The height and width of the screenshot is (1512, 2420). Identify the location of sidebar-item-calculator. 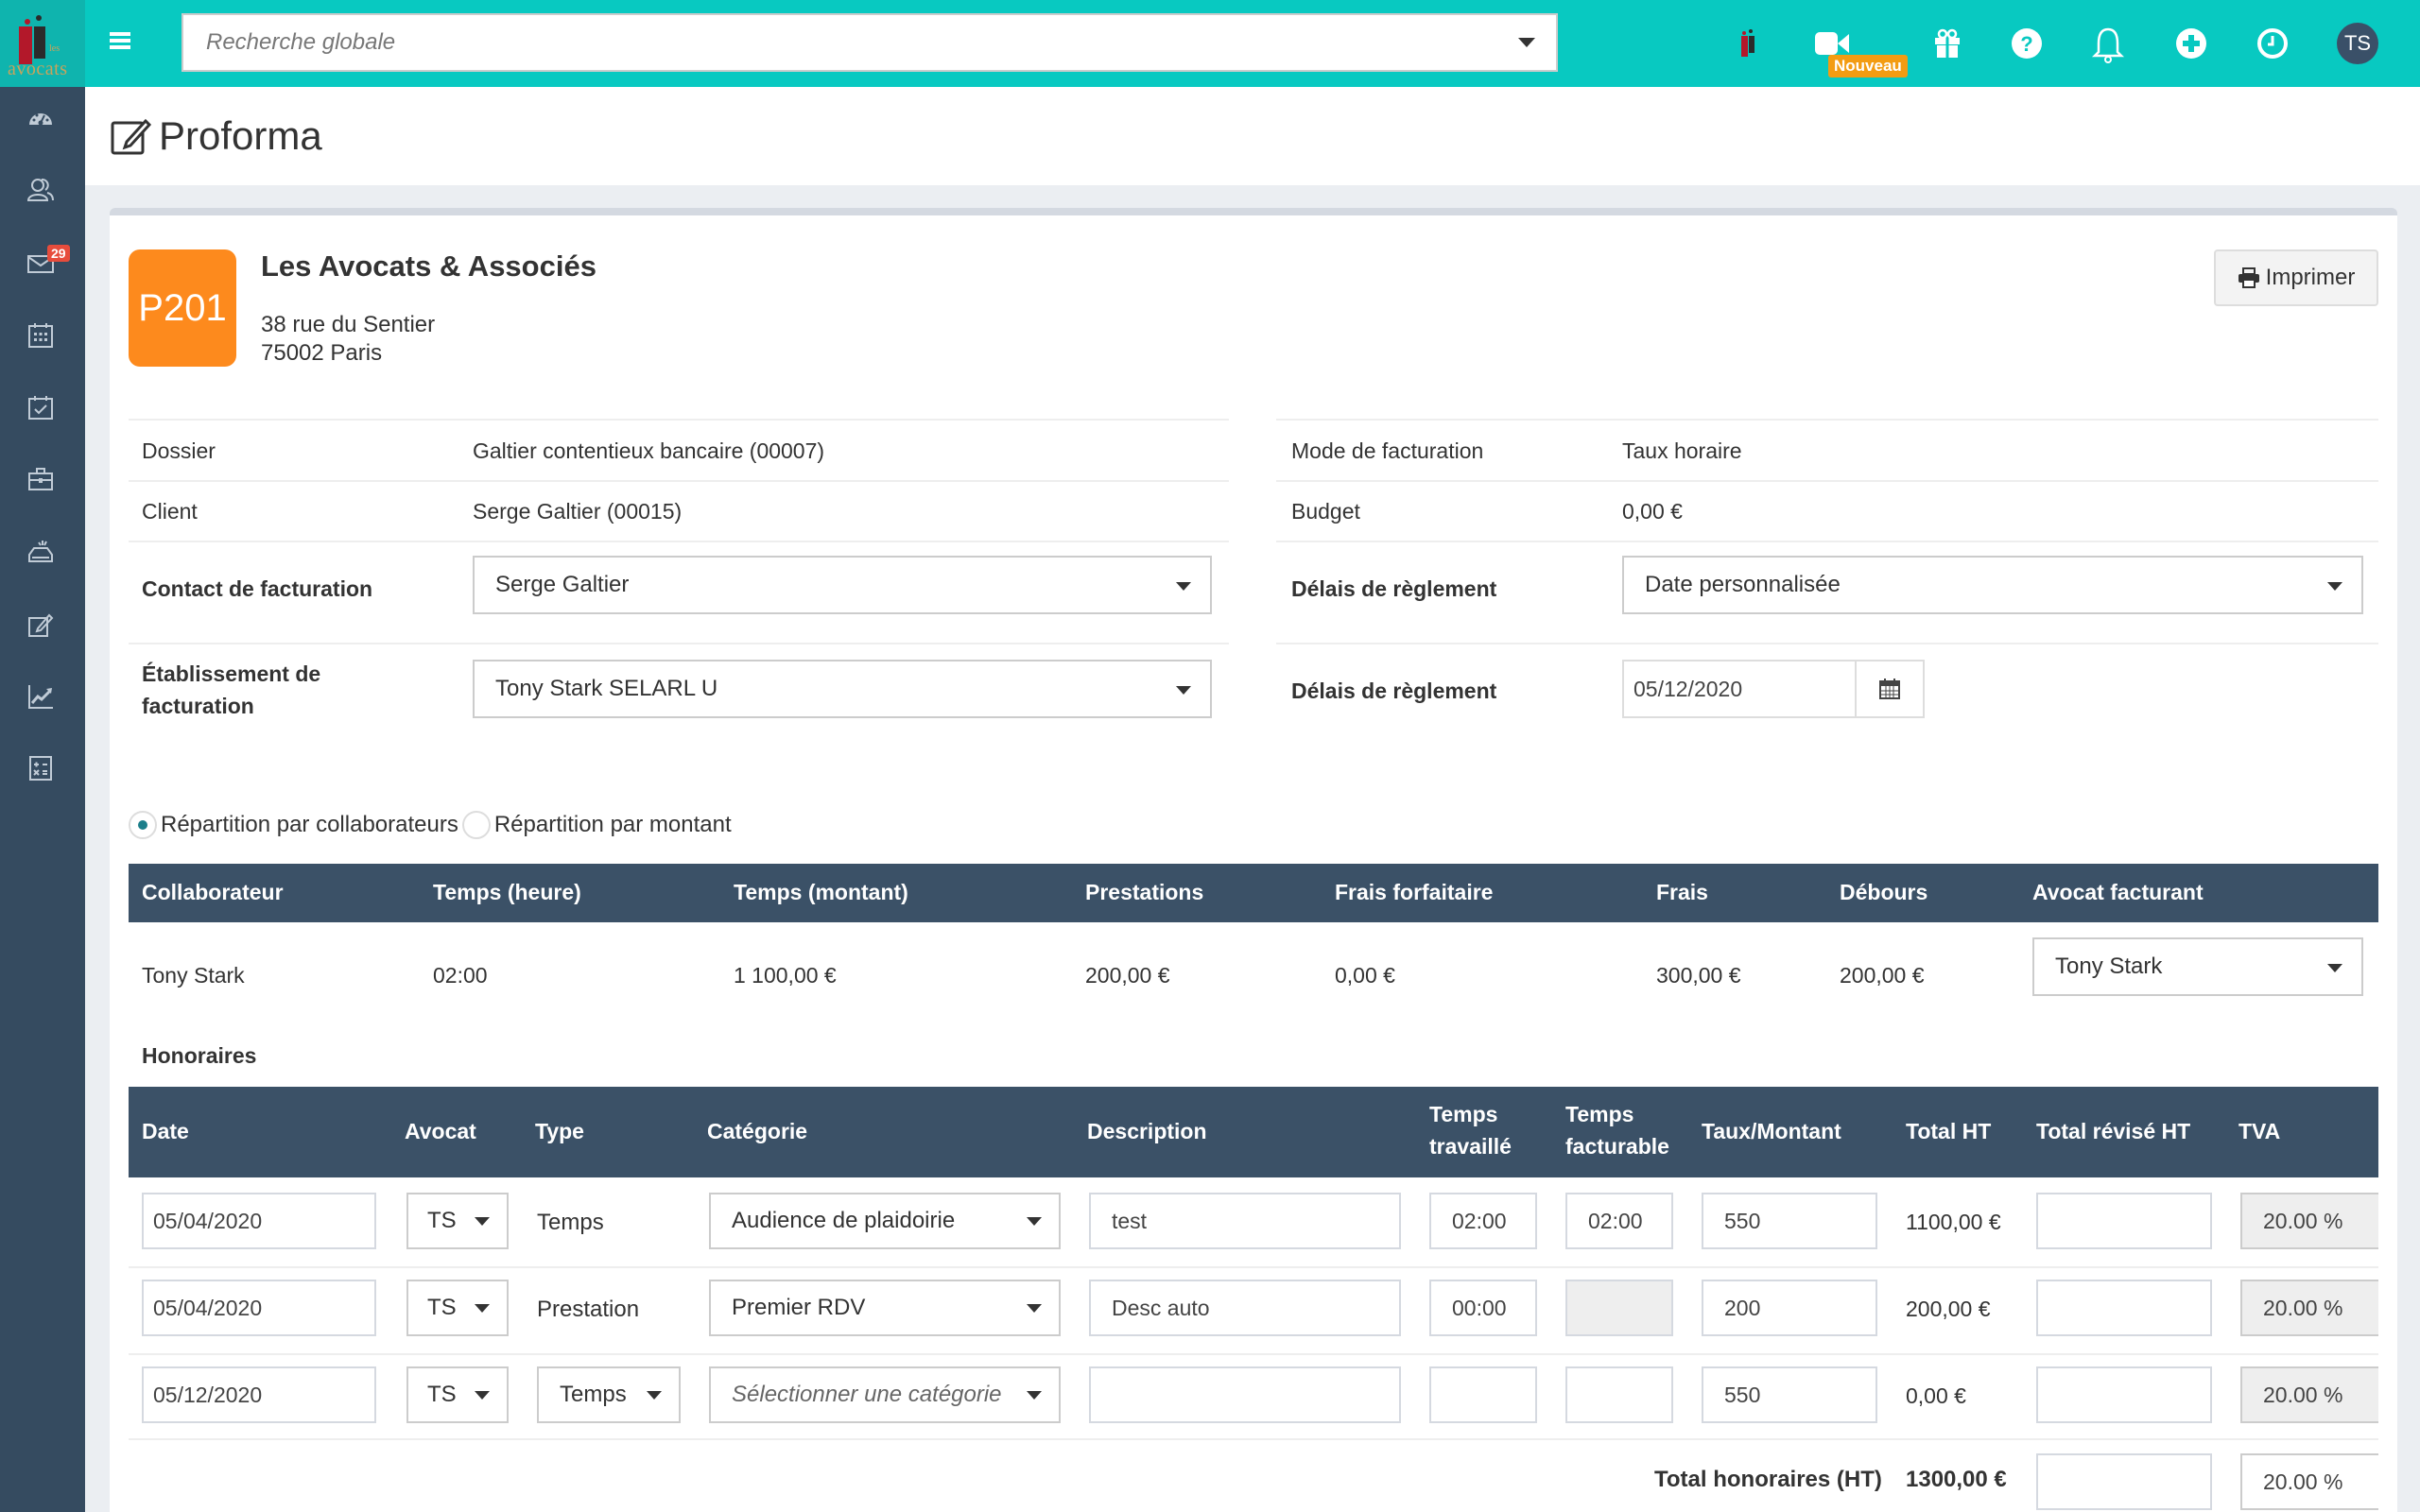
(42, 770).